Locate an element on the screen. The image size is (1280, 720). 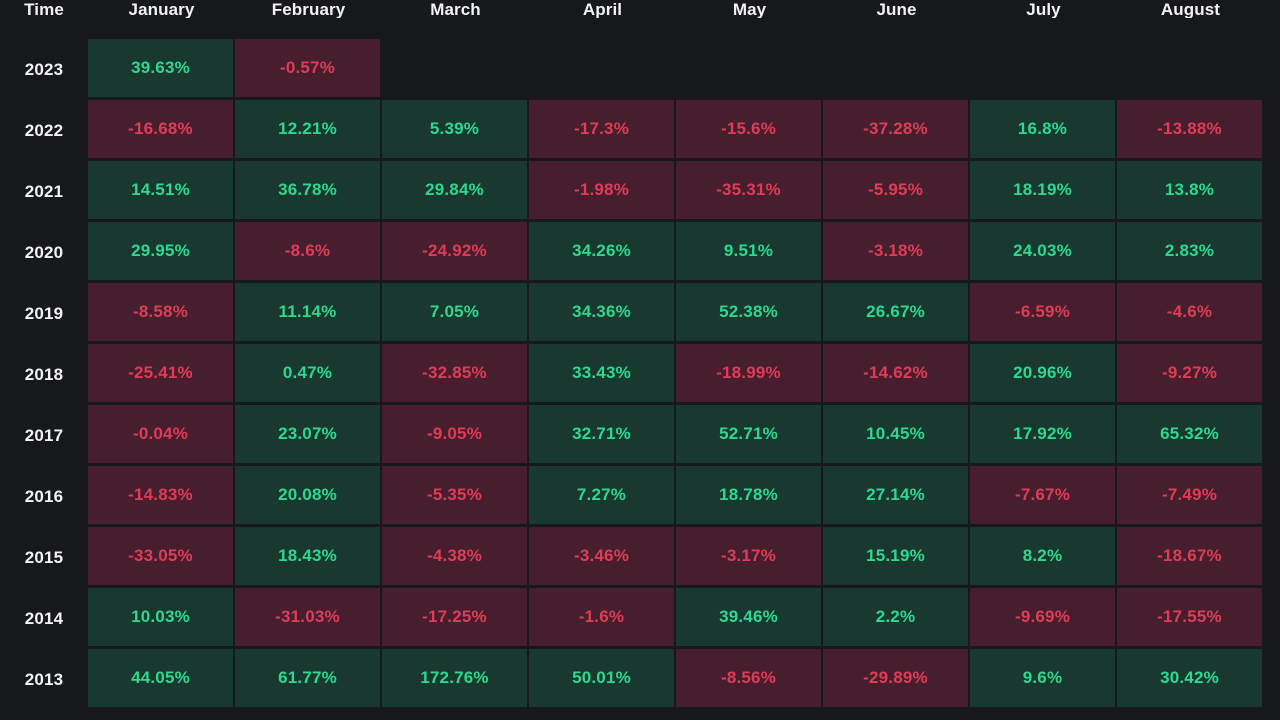
heatmap-cell: 39.63% is located at coordinates (161, 69).